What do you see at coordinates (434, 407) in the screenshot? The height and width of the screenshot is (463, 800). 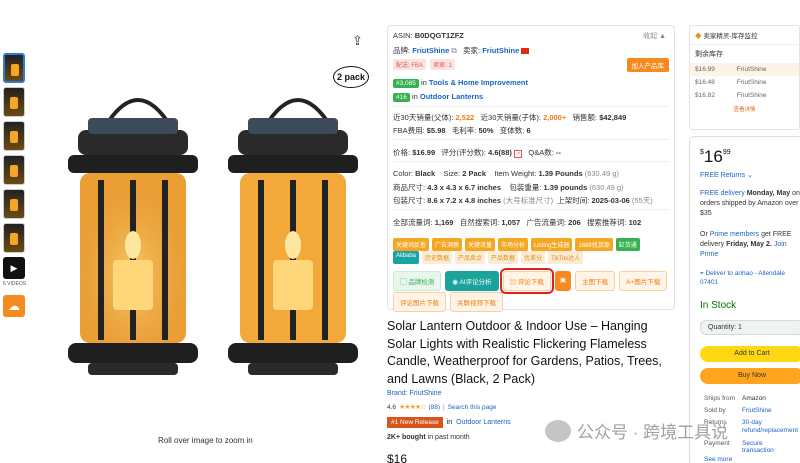 I see `ratings-count-link: (88)` at bounding box center [434, 407].